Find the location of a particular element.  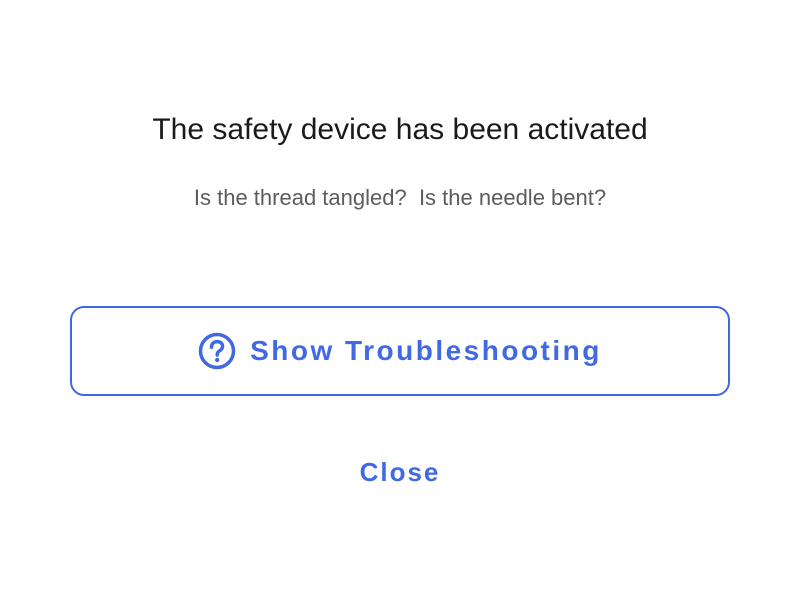

close-button: Close is located at coordinates (400, 472).